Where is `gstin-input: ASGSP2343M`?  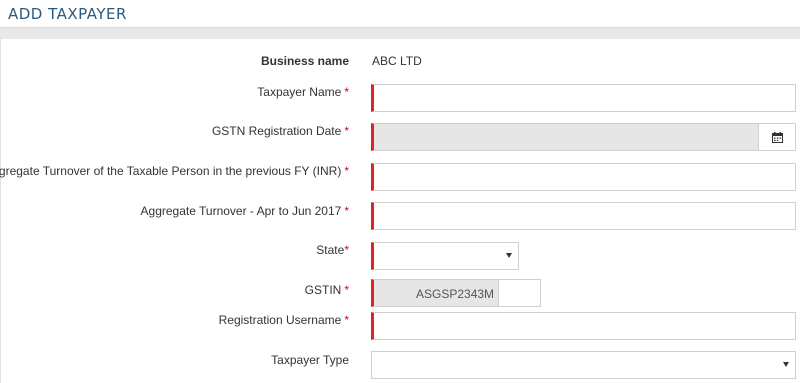 gstin-input: ASGSP2343M is located at coordinates (435, 293).